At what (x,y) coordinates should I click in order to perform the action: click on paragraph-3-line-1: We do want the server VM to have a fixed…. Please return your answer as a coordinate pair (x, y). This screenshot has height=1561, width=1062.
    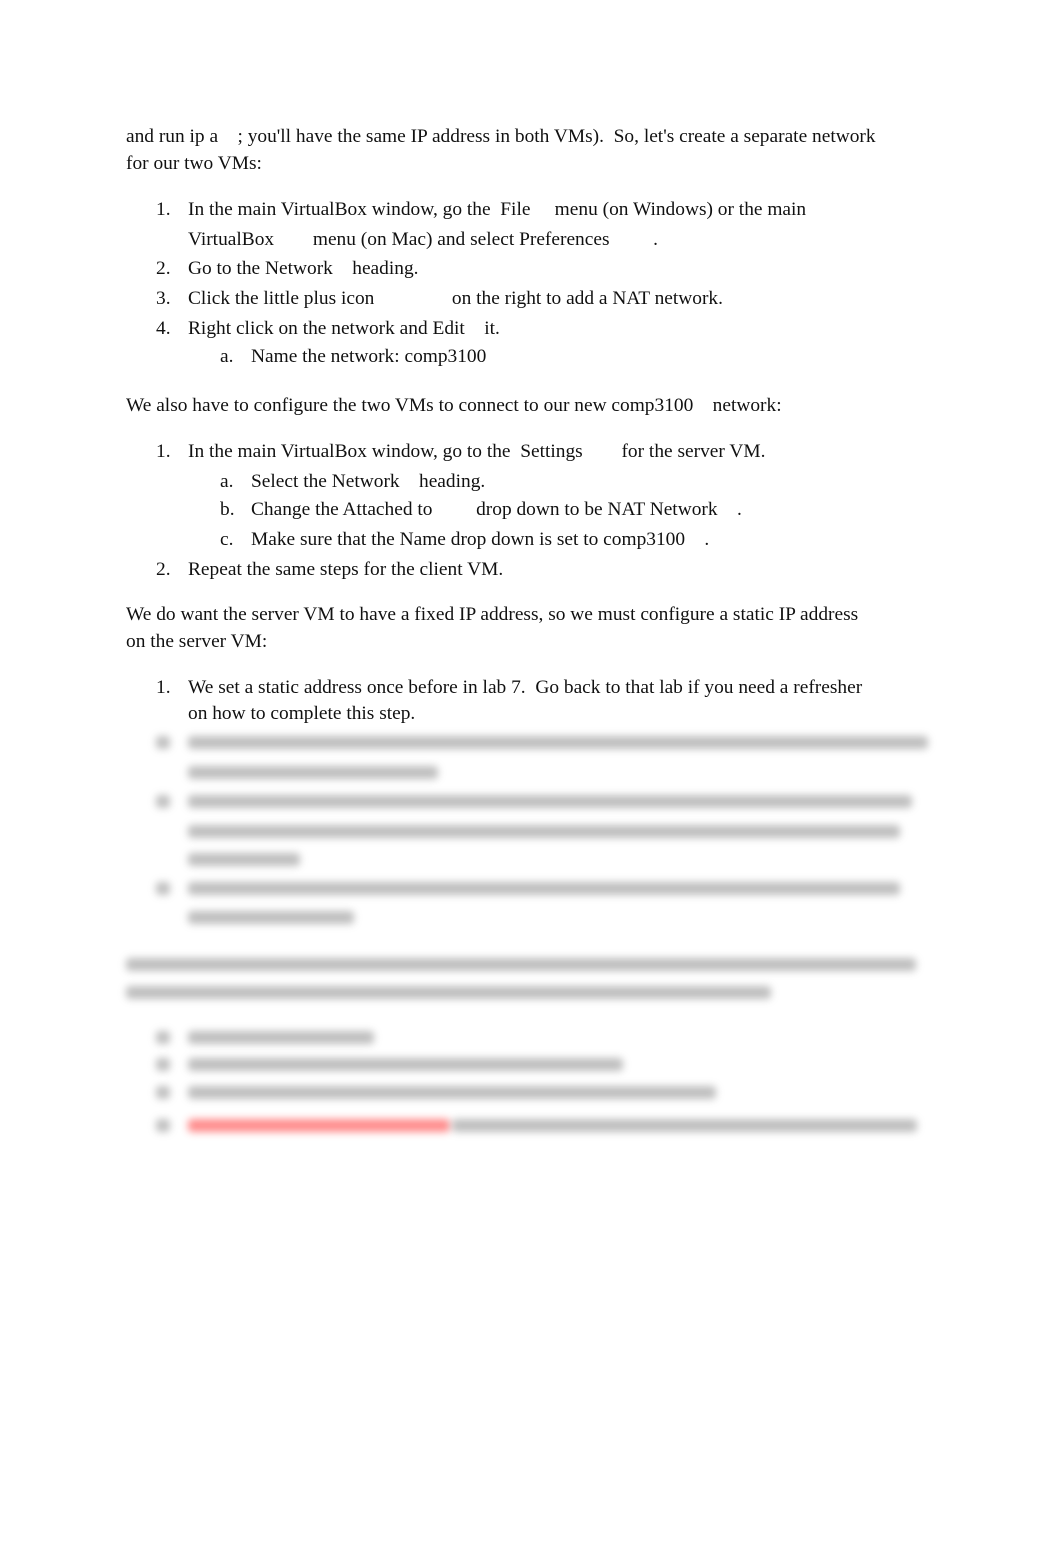
    Looking at the image, I should click on (492, 614).